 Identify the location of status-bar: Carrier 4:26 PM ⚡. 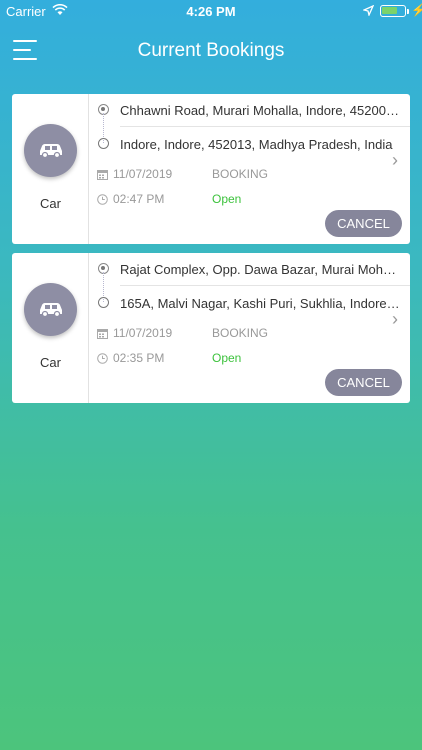
(211, 11).